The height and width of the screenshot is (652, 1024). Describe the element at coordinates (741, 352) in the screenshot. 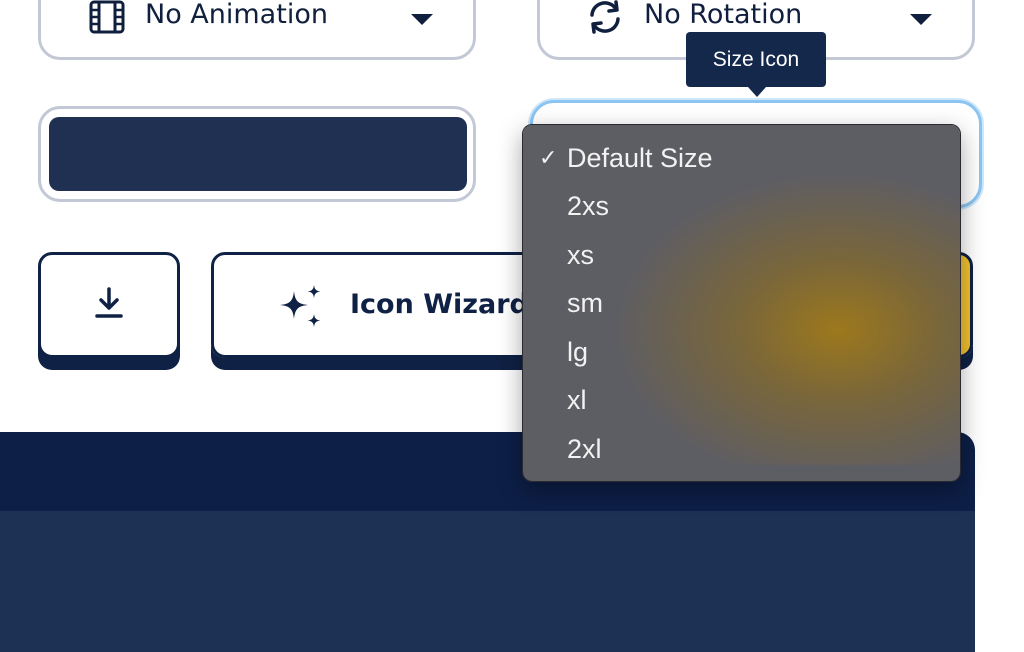

I see `size-option-lg: lg` at that location.